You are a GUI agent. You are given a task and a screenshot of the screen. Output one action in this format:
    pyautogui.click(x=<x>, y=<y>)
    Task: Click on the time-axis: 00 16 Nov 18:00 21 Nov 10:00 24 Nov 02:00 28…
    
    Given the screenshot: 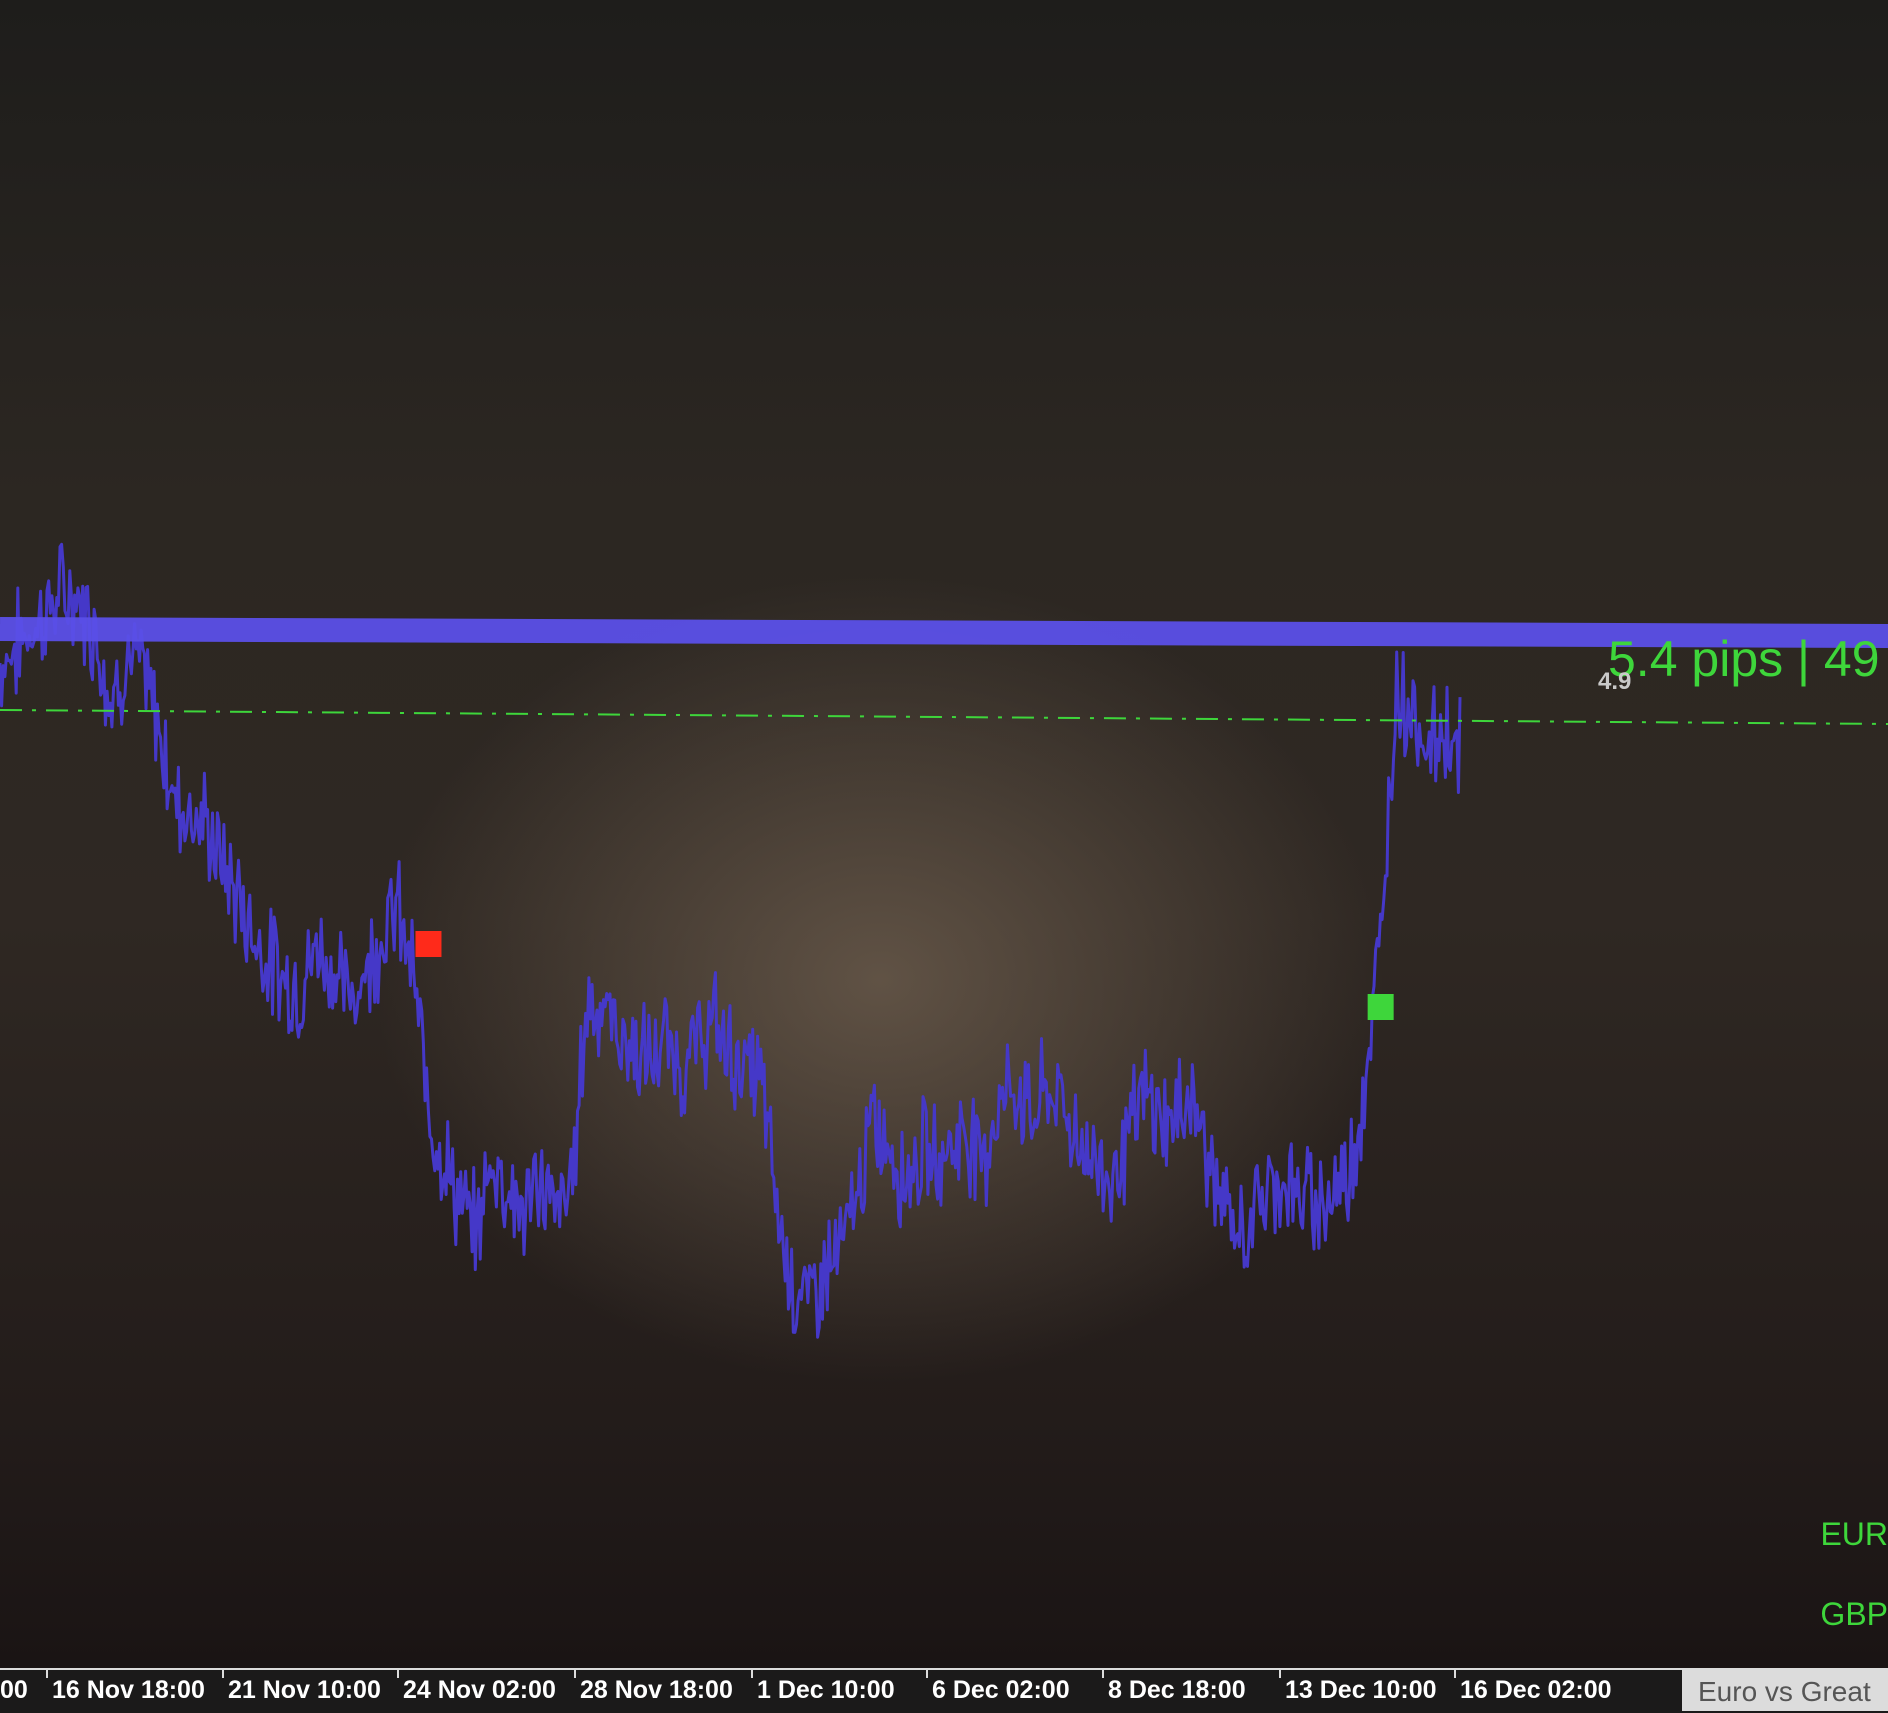 What is the action you would take?
    pyautogui.click(x=944, y=1690)
    